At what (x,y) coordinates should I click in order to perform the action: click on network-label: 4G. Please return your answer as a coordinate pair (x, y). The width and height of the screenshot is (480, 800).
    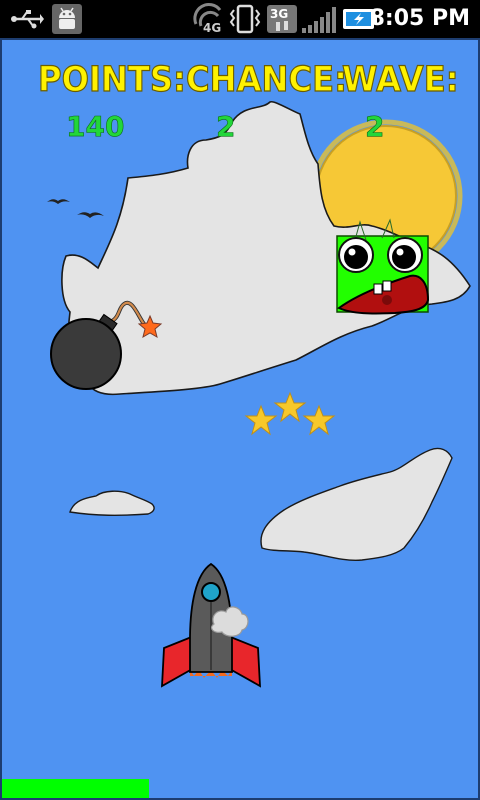
    Looking at the image, I should click on (212, 27).